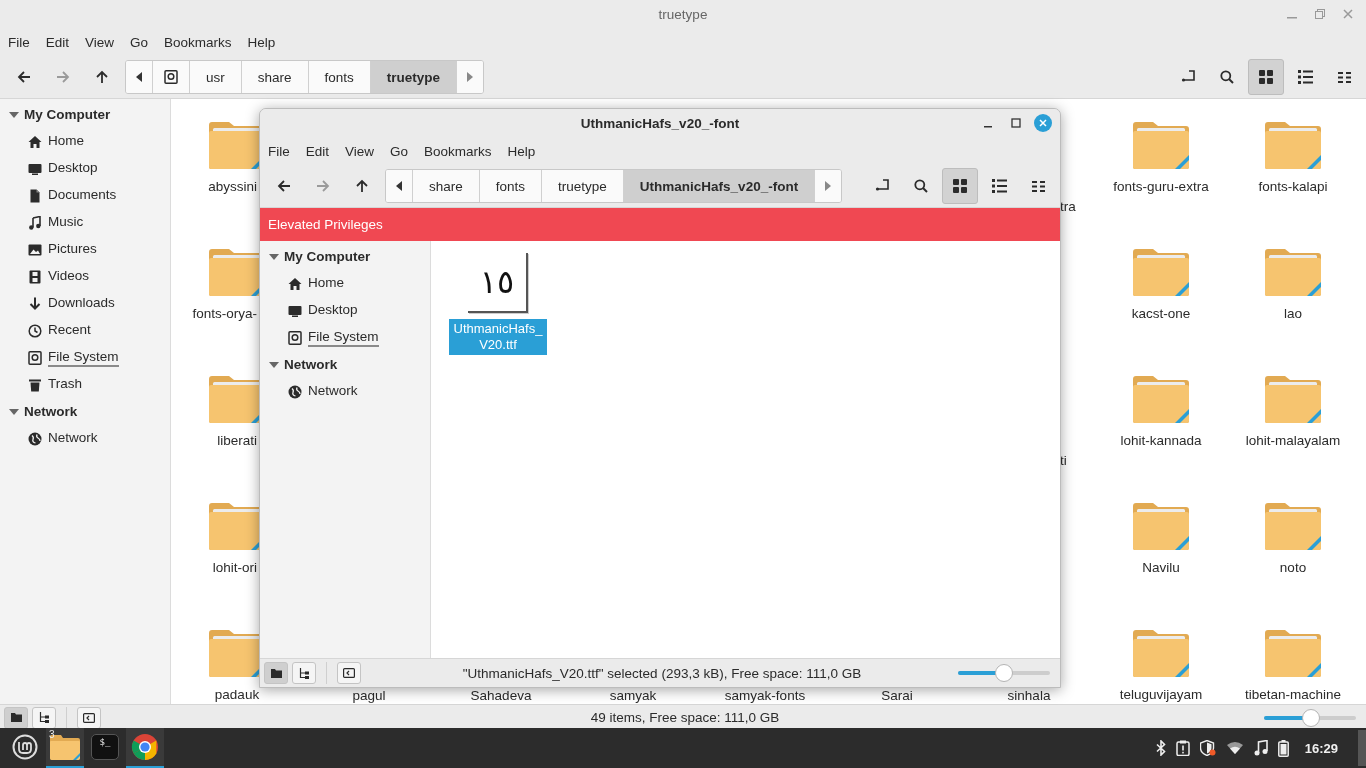 Image resolution: width=1366 pixels, height=768 pixels. Describe the element at coordinates (311, 364) in the screenshot. I see `section-heading: Network` at that location.